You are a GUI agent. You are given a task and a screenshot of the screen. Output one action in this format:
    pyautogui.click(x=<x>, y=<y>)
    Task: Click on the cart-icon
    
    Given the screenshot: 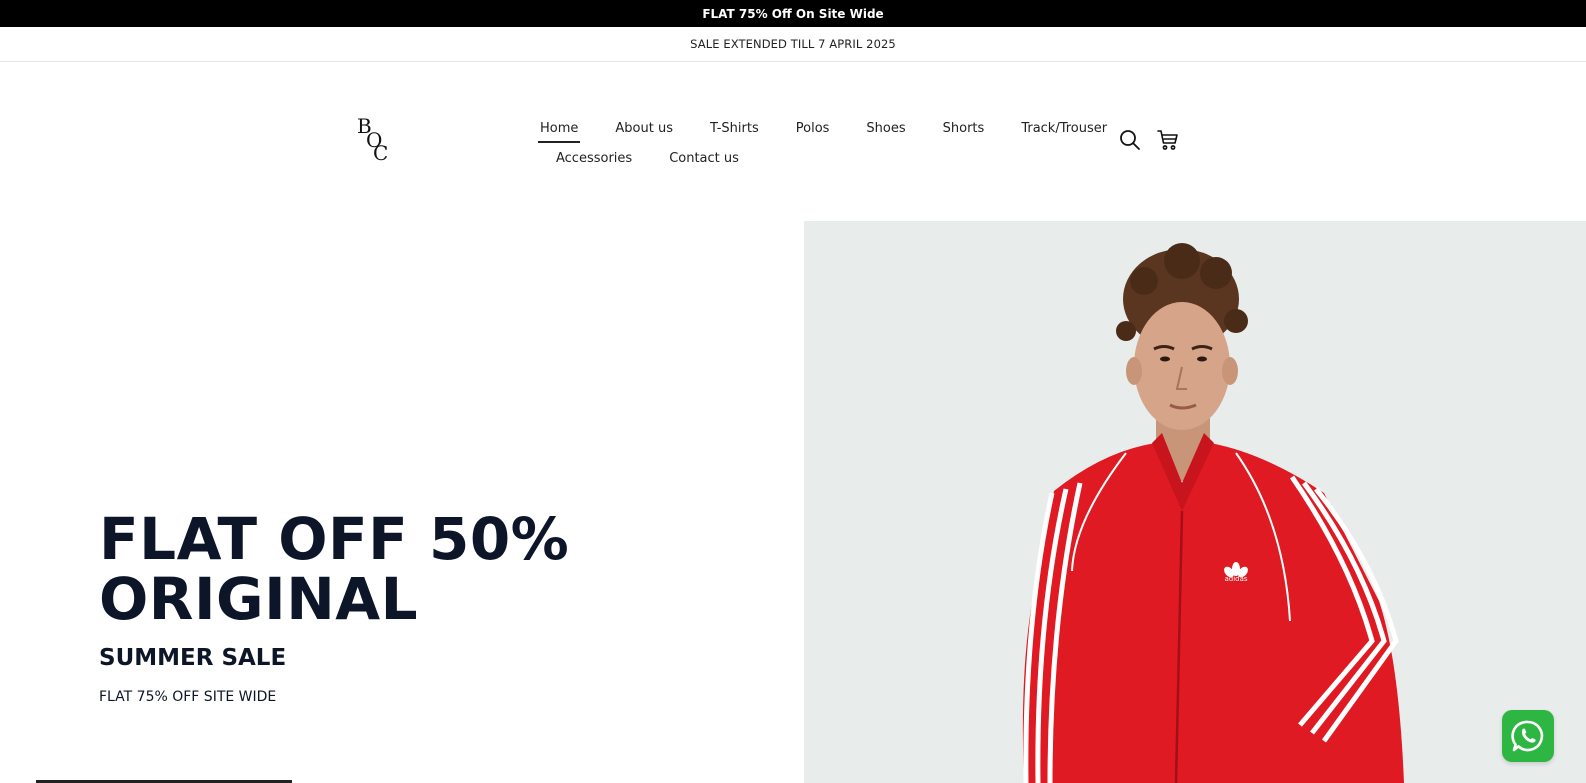 What is the action you would take?
    pyautogui.click(x=1168, y=140)
    